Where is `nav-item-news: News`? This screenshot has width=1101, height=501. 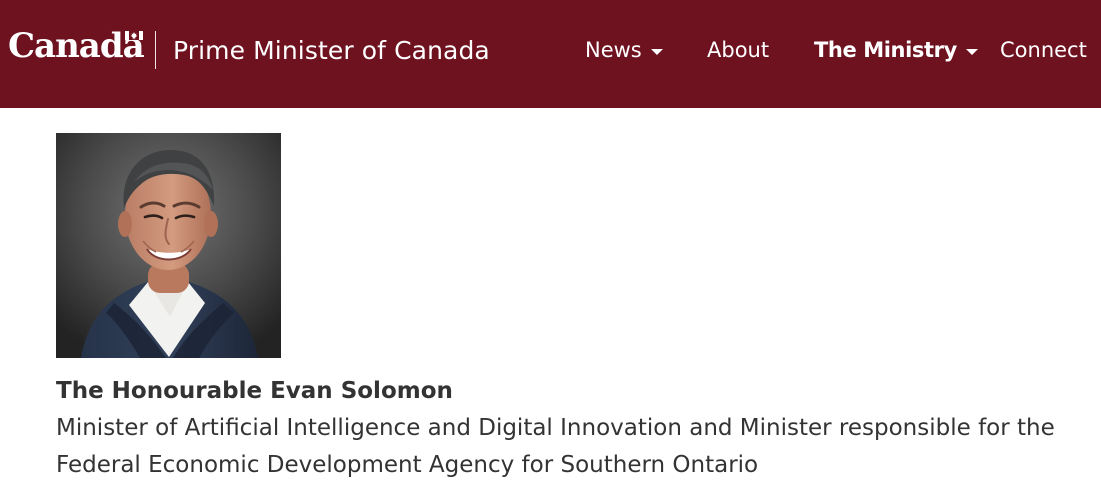 nav-item-news: News is located at coordinates (624, 50).